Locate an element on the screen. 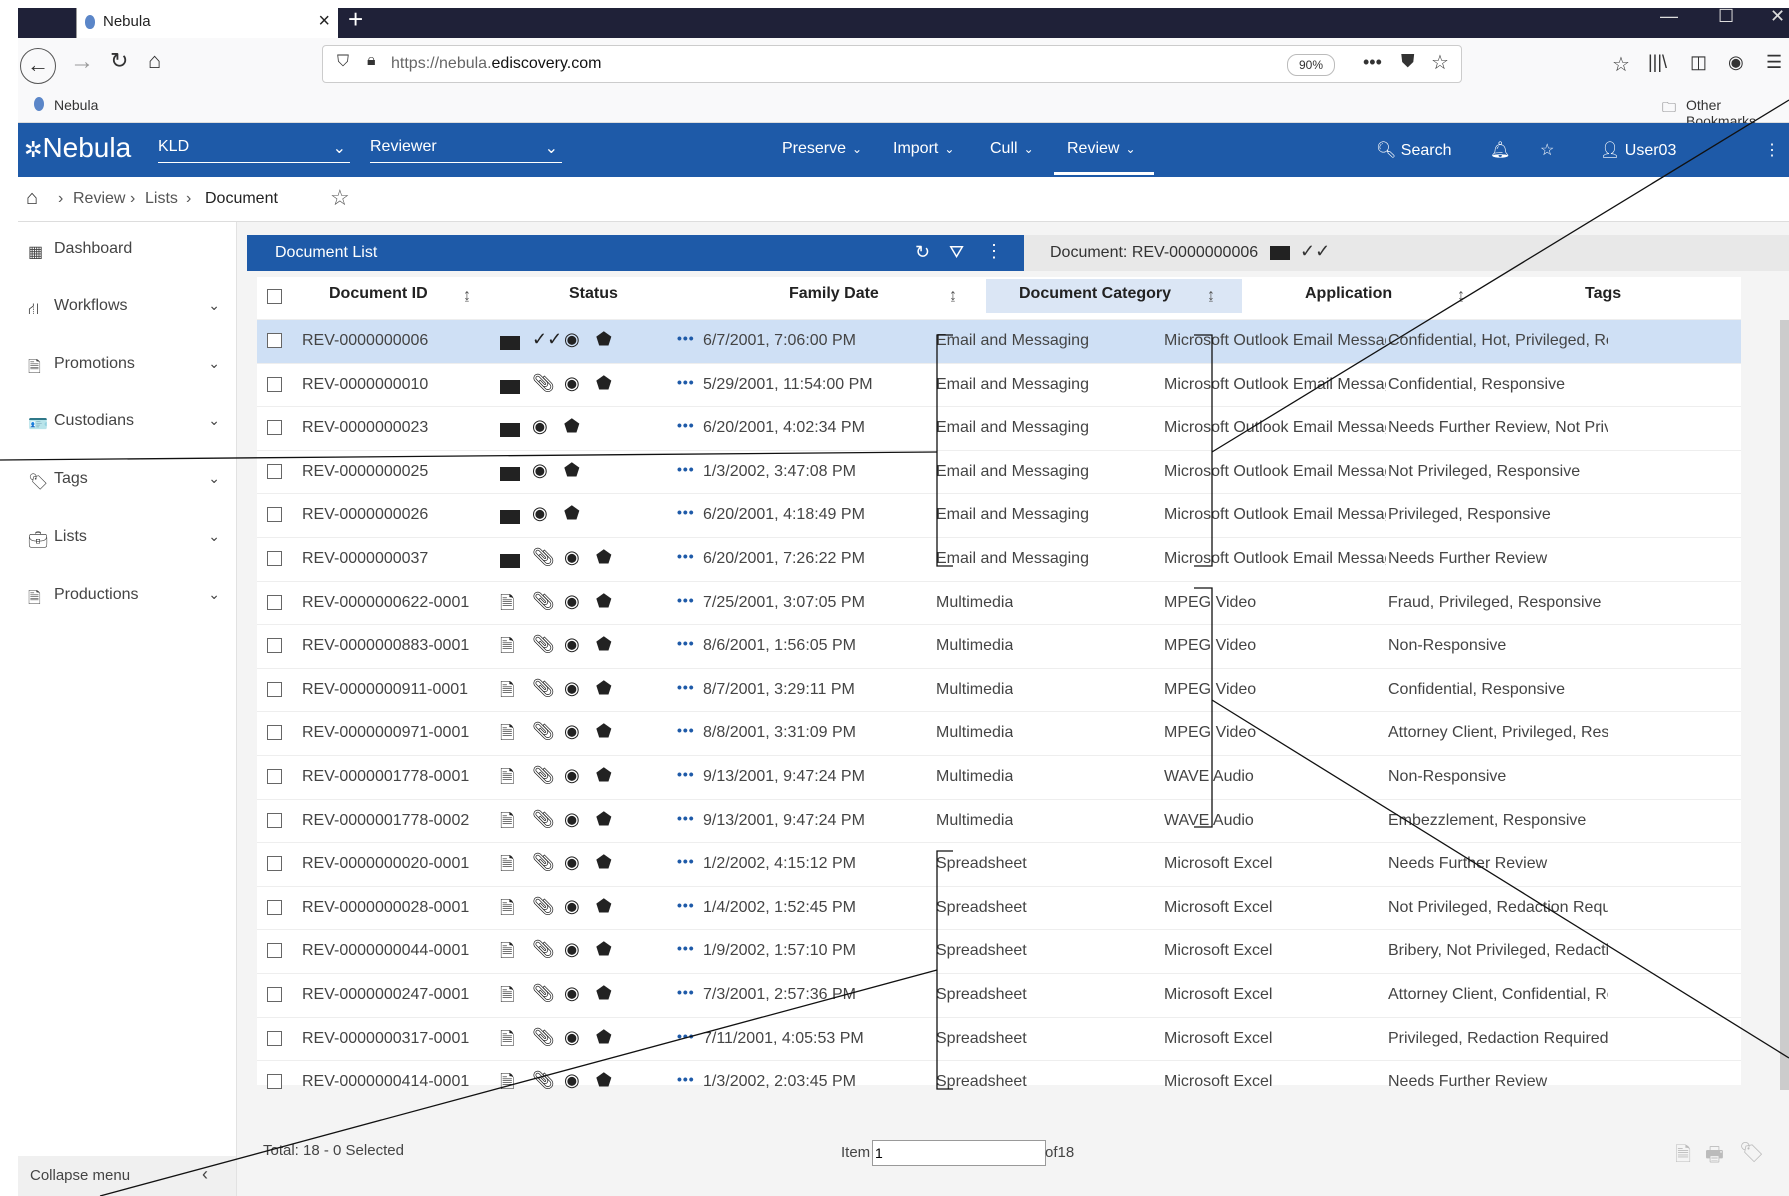 This screenshot has height=1196, width=1789. bookmark-star-icon: ☆ is located at coordinates (1440, 62).